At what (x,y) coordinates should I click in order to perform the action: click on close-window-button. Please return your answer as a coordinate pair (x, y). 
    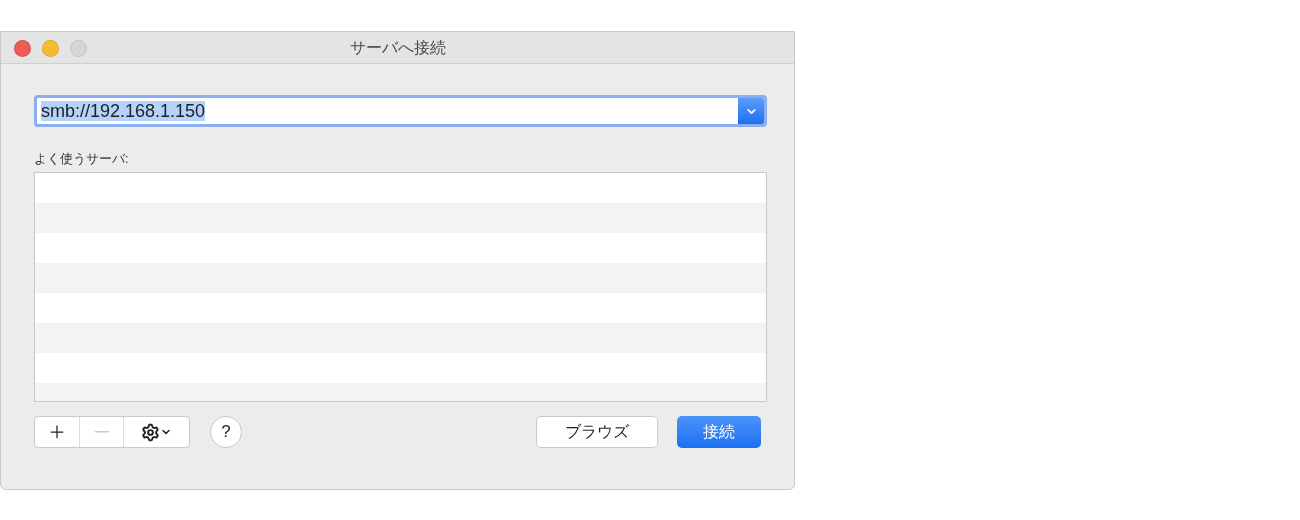
    Looking at the image, I should click on (22, 48).